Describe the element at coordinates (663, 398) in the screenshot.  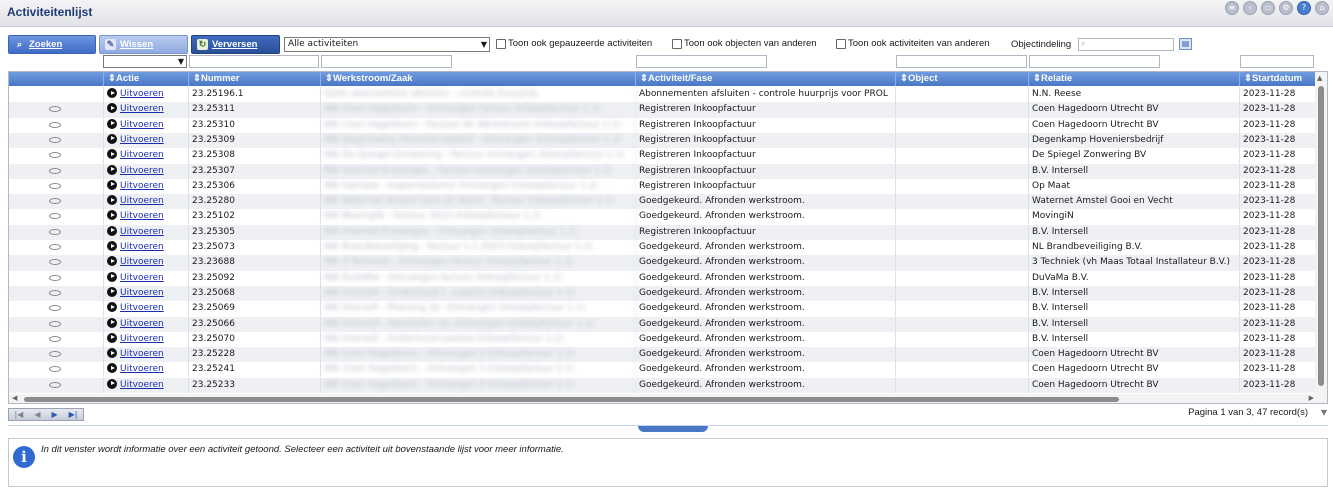
I see `horizontal-scrollbar: ◀ ▶` at that location.